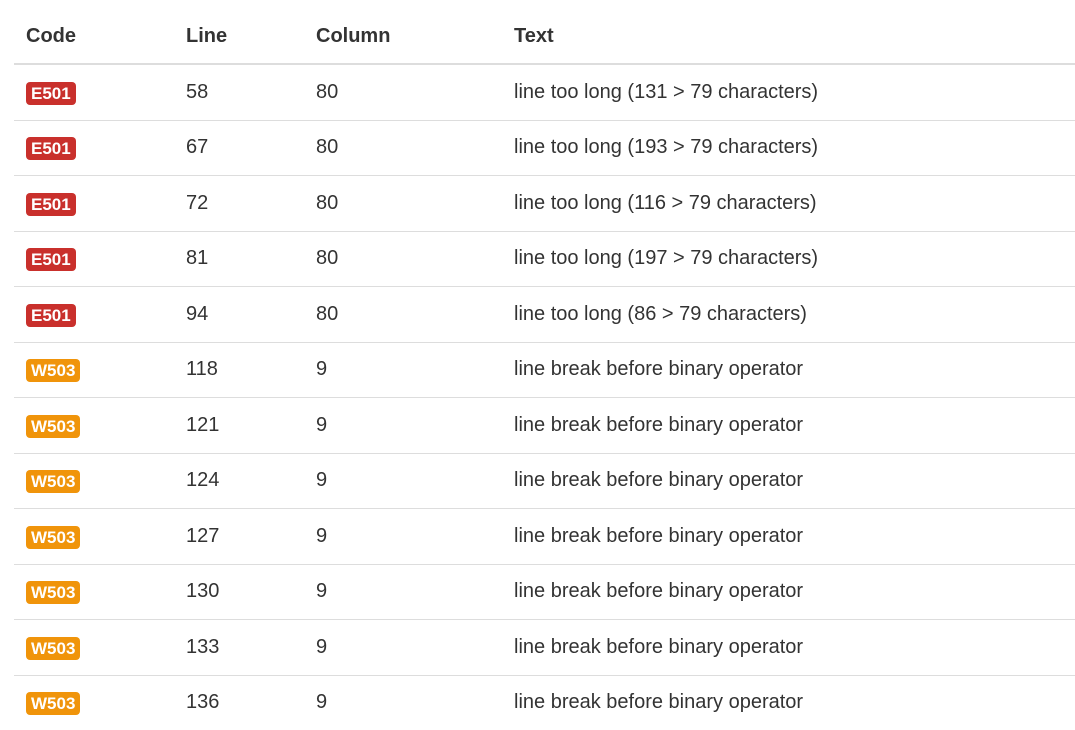 Image resolution: width=1075 pixels, height=730 pixels. What do you see at coordinates (788, 203) in the screenshot?
I see `message-cell: line too long (116 > 79 characters)` at bounding box center [788, 203].